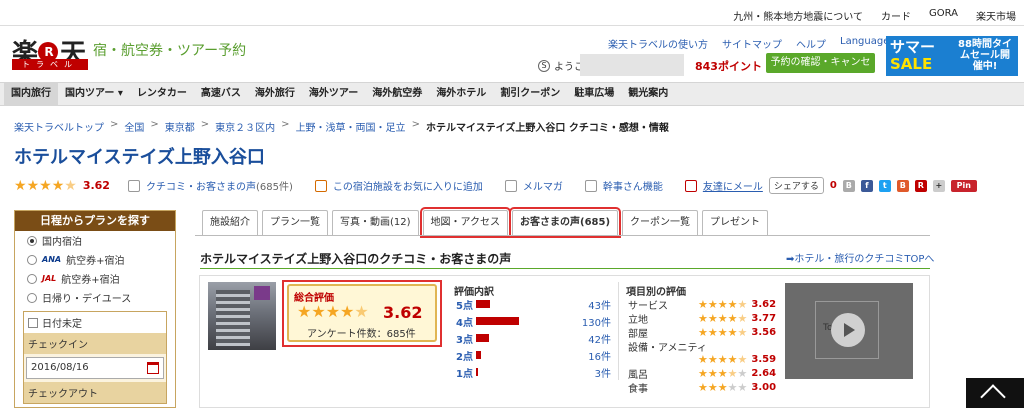 Image resolution: width=1024 pixels, height=408 pixels. What do you see at coordinates (985, 55) in the screenshot?
I see `sale-timesale-text: 88時間タイムセール開催中!` at bounding box center [985, 55].